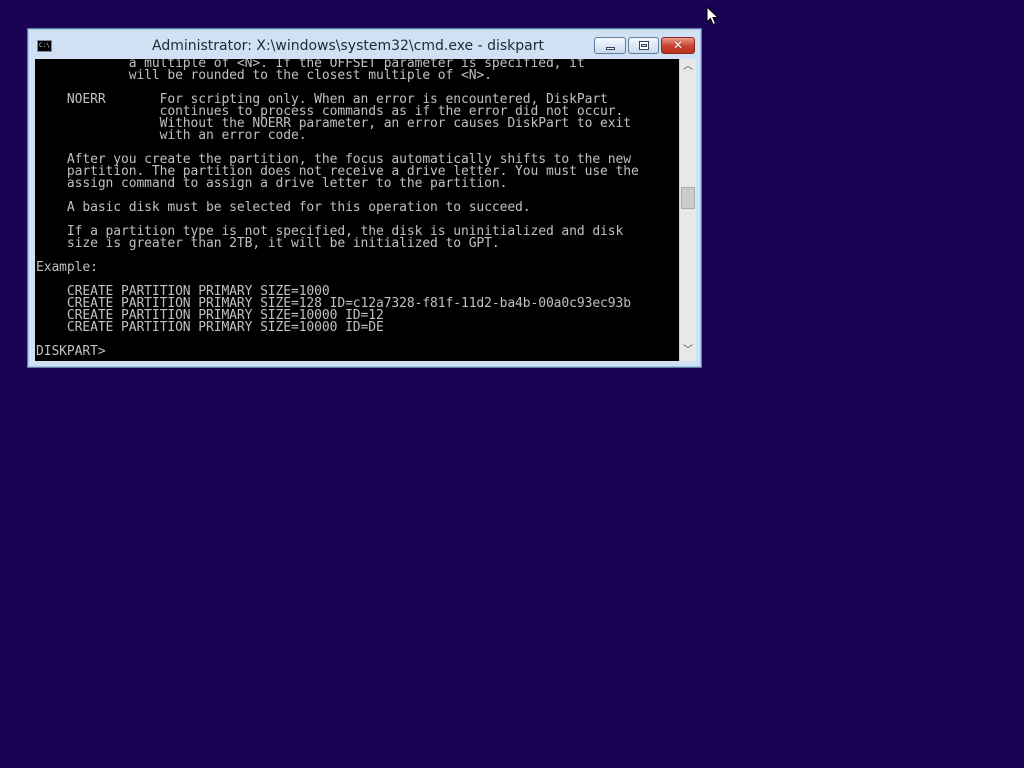 The image size is (1024, 768). I want to click on minimize-button, so click(610, 45).